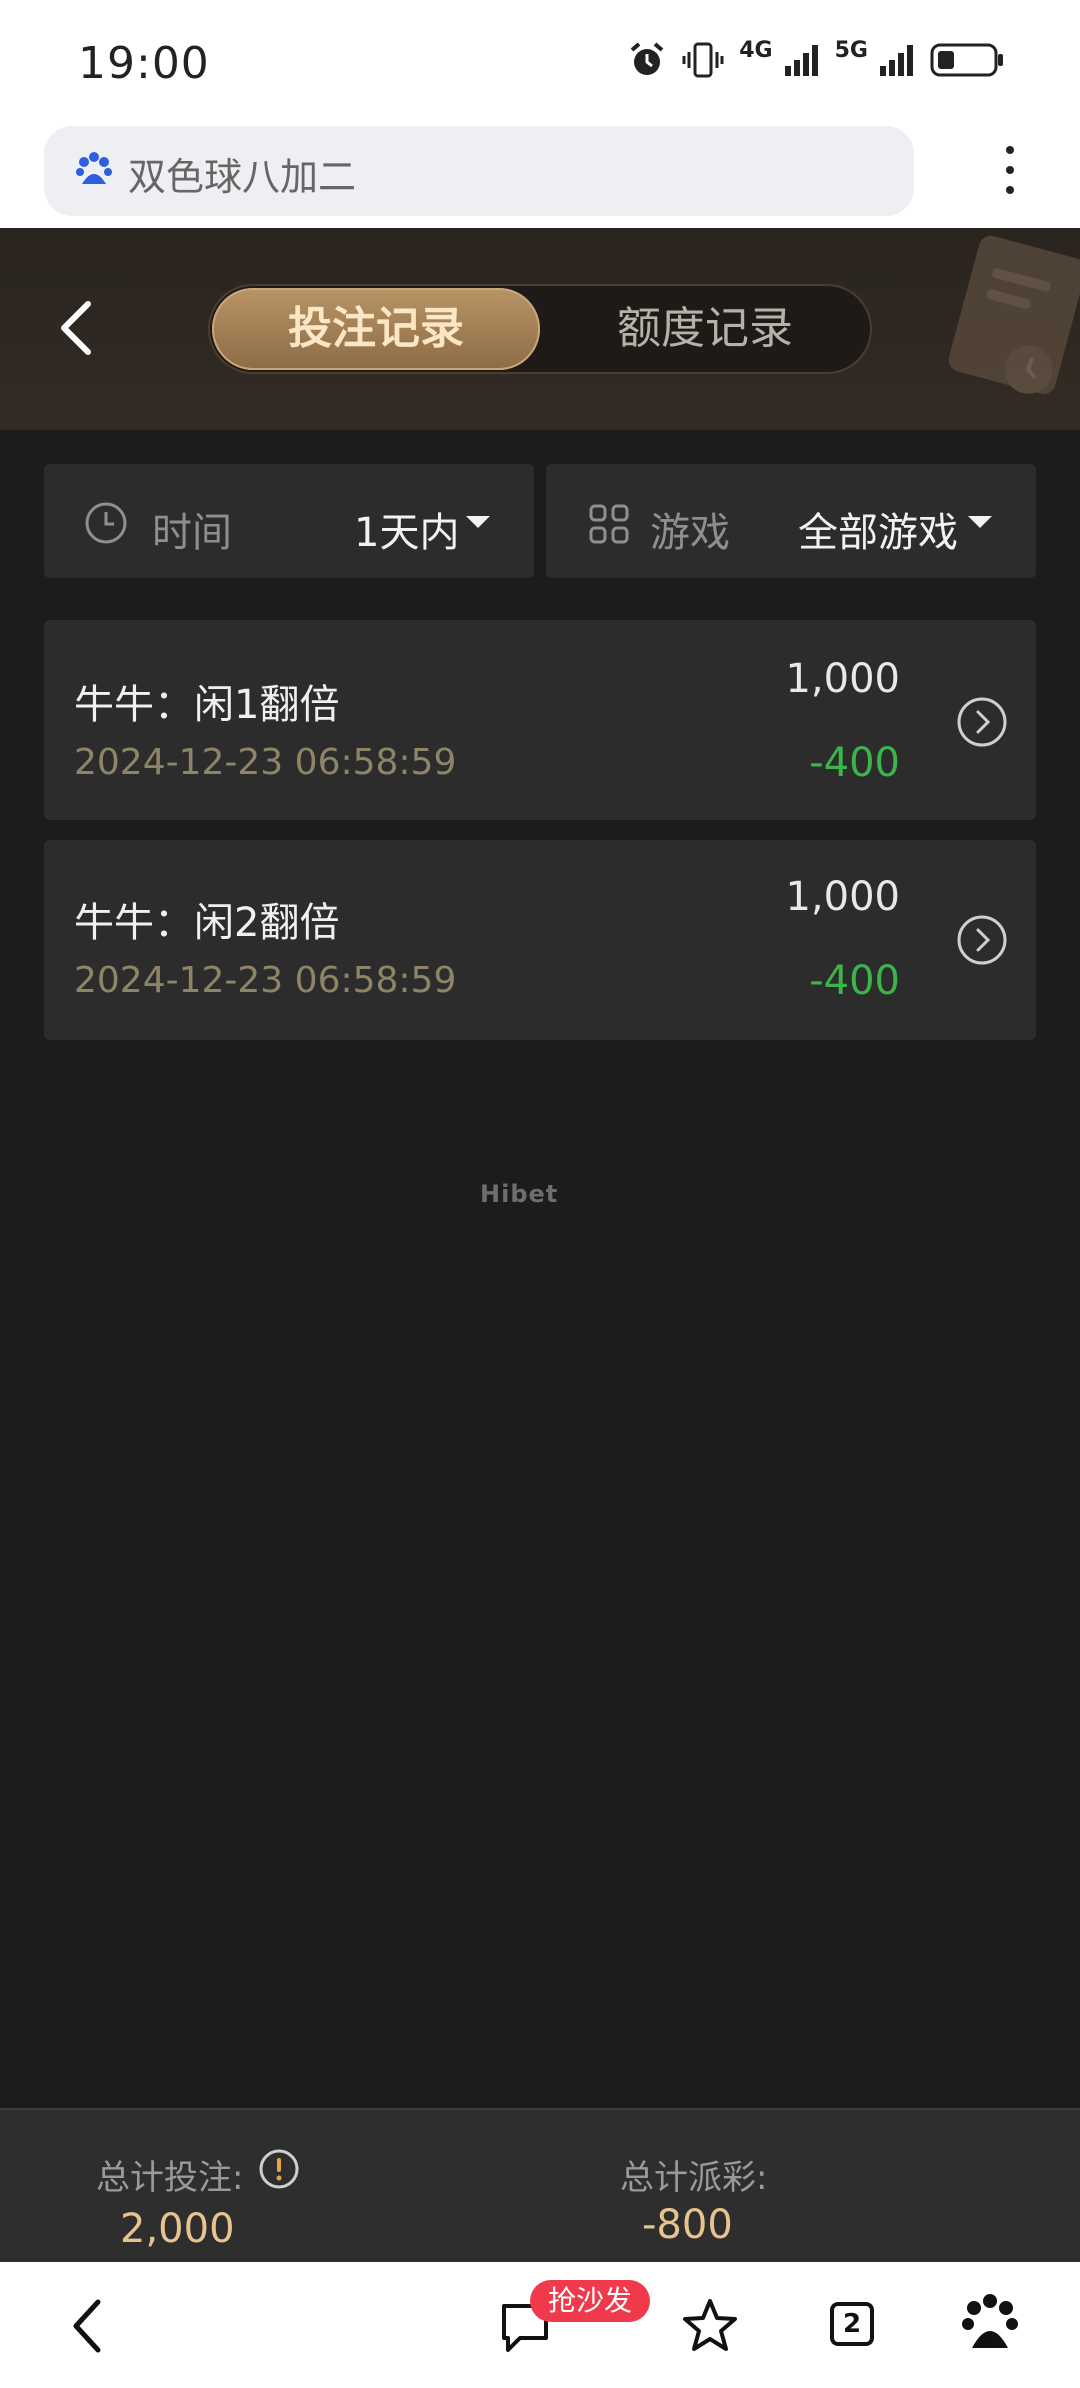 The width and height of the screenshot is (1080, 2388). Describe the element at coordinates (192, 533) in the screenshot. I see `time-filter-label: 时间` at that location.